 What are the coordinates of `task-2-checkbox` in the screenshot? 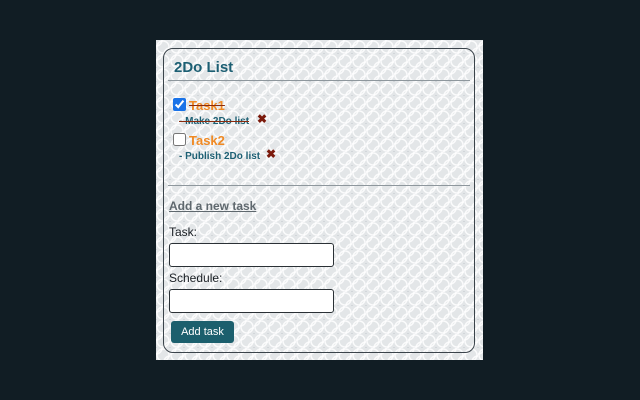 It's located at (179, 139).